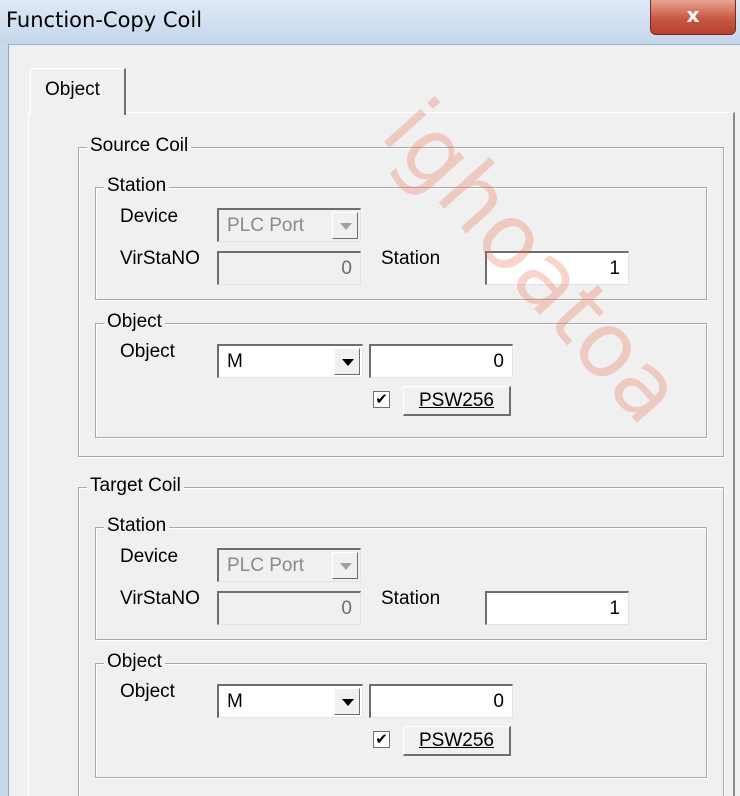 The image size is (740, 796). Describe the element at coordinates (370, 22) in the screenshot. I see `title-bar: Function-Copy Coil x` at that location.